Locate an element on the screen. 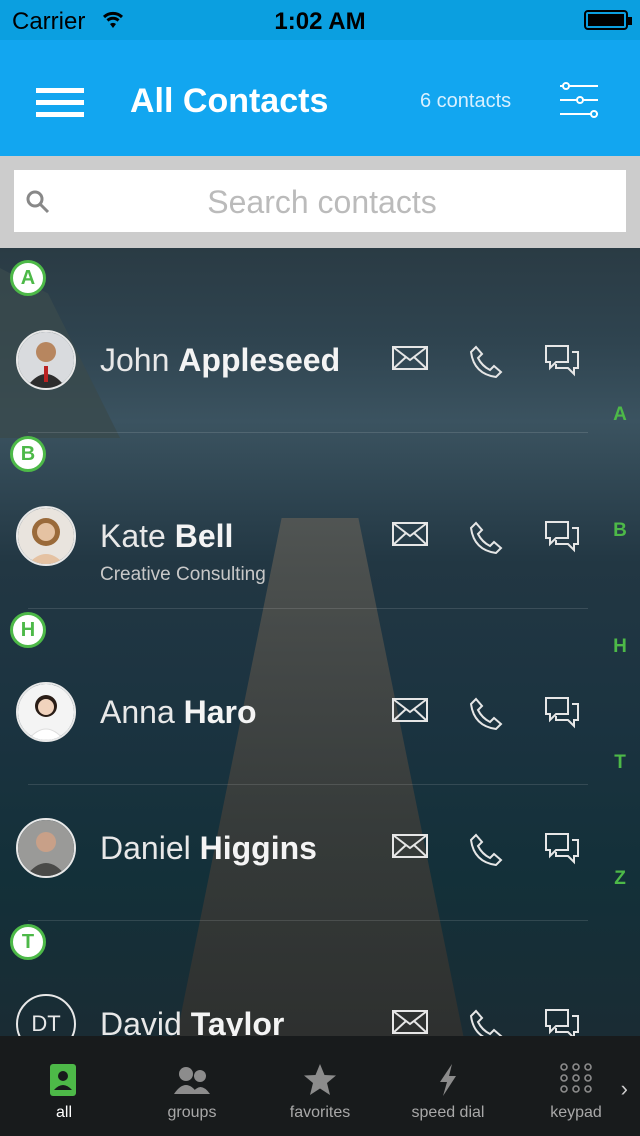 This screenshot has width=640, height=1136. contact-row-daniel-higgins: Daniel Higgins is located at coordinates (320, 854).